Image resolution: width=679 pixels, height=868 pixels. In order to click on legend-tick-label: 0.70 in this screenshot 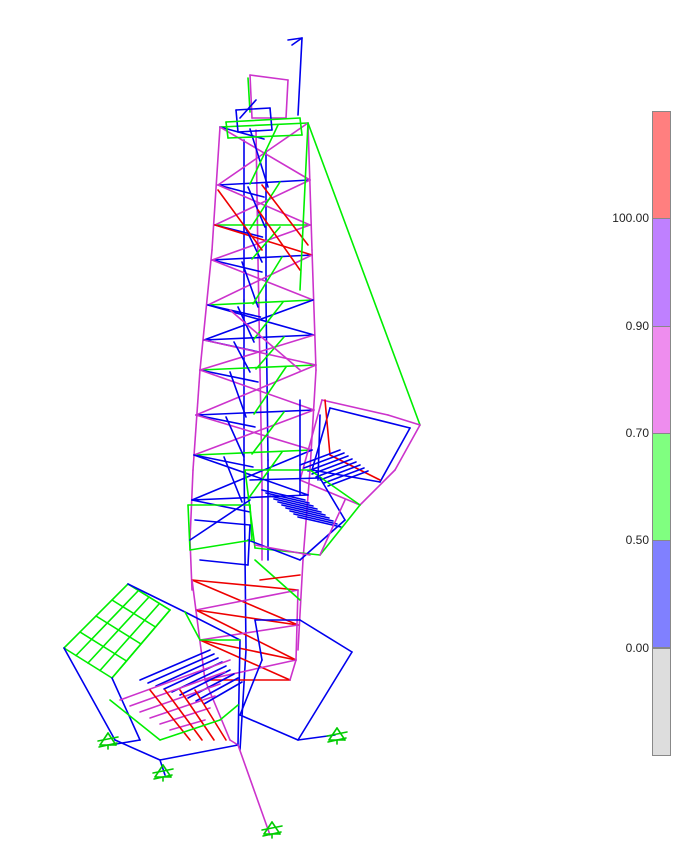, I will do `click(637, 432)`.